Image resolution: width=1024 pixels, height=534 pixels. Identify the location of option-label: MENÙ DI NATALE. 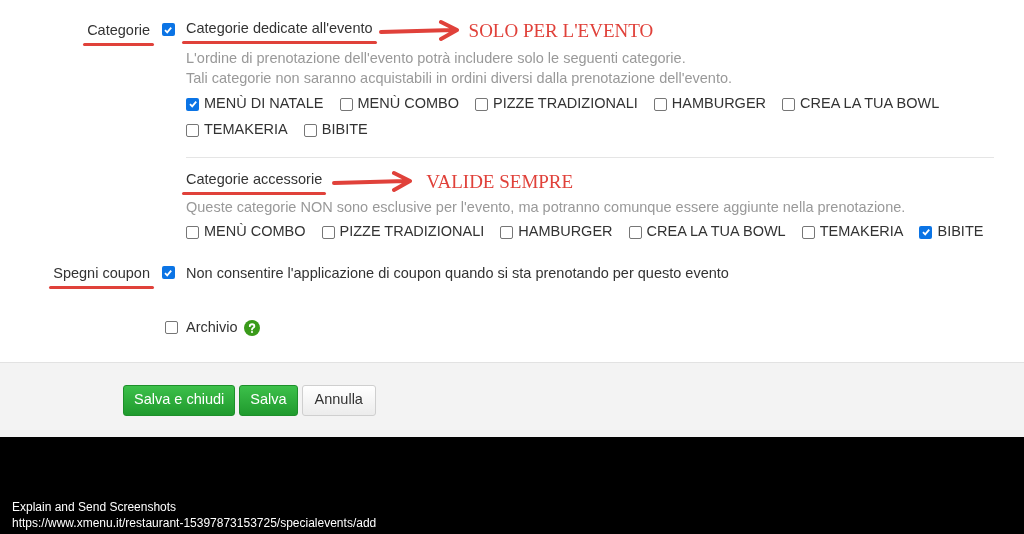
(264, 104).